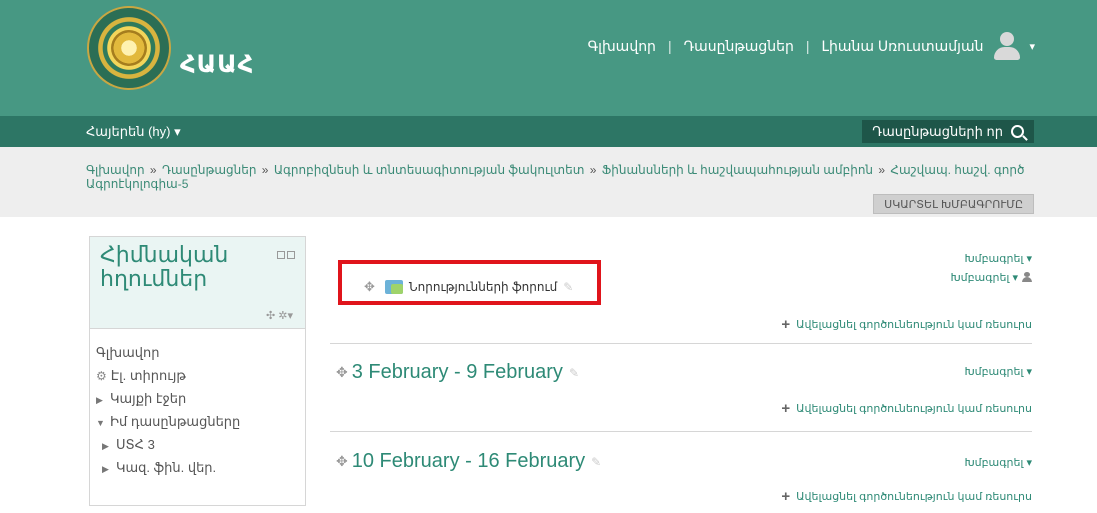  I want to click on logo-emblem-icon, so click(129, 48).